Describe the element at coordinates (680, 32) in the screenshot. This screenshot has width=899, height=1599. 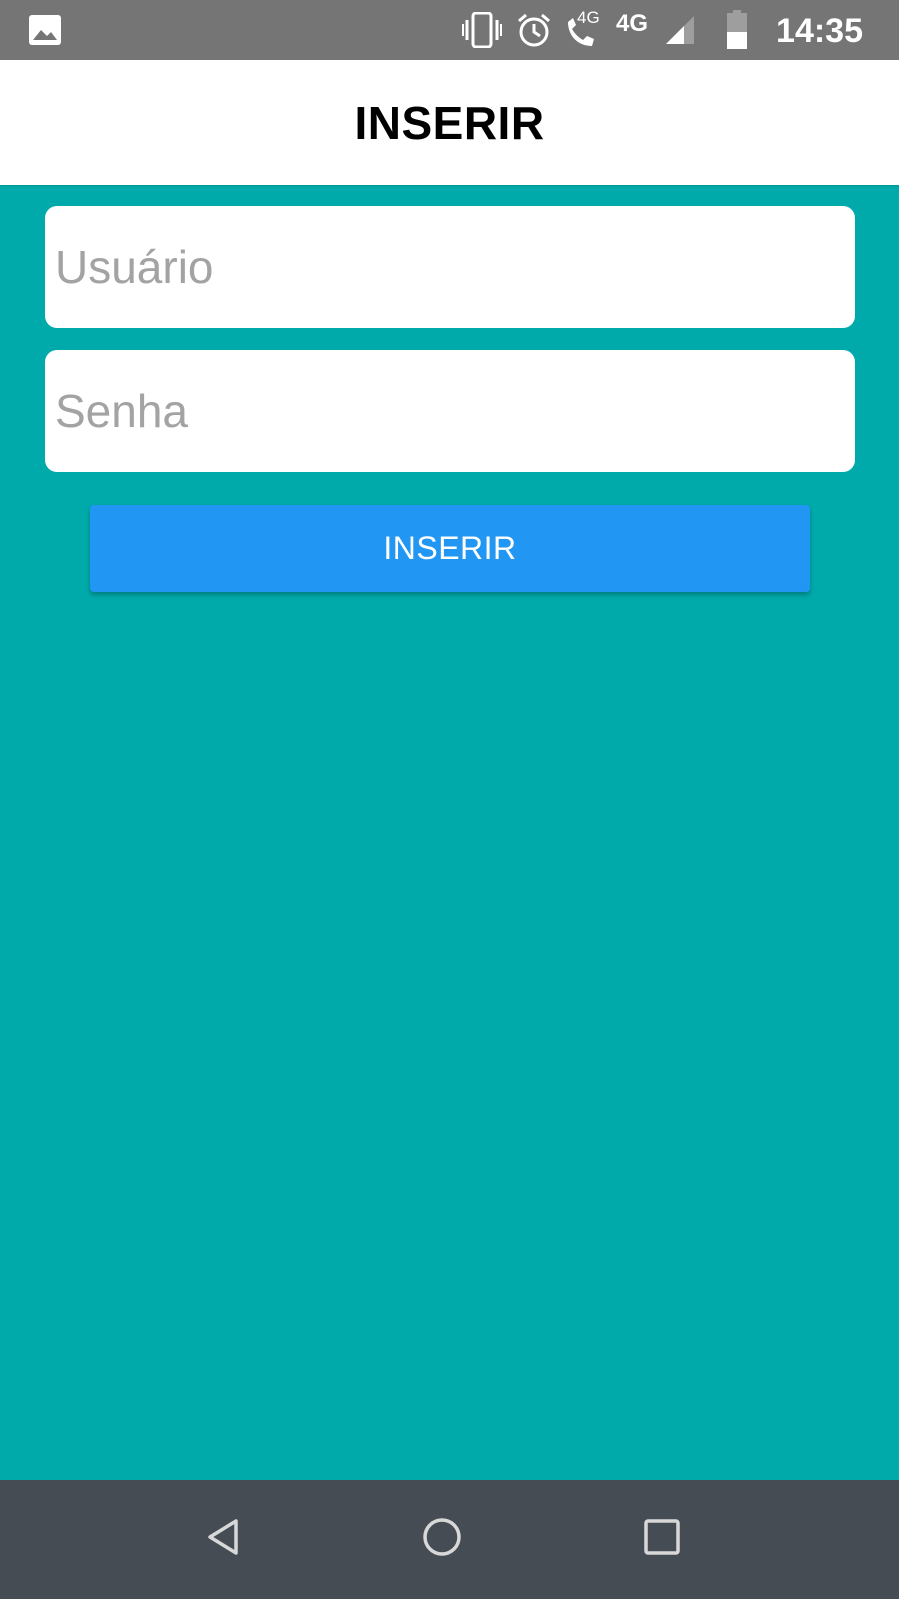
I see `signal-icon` at that location.